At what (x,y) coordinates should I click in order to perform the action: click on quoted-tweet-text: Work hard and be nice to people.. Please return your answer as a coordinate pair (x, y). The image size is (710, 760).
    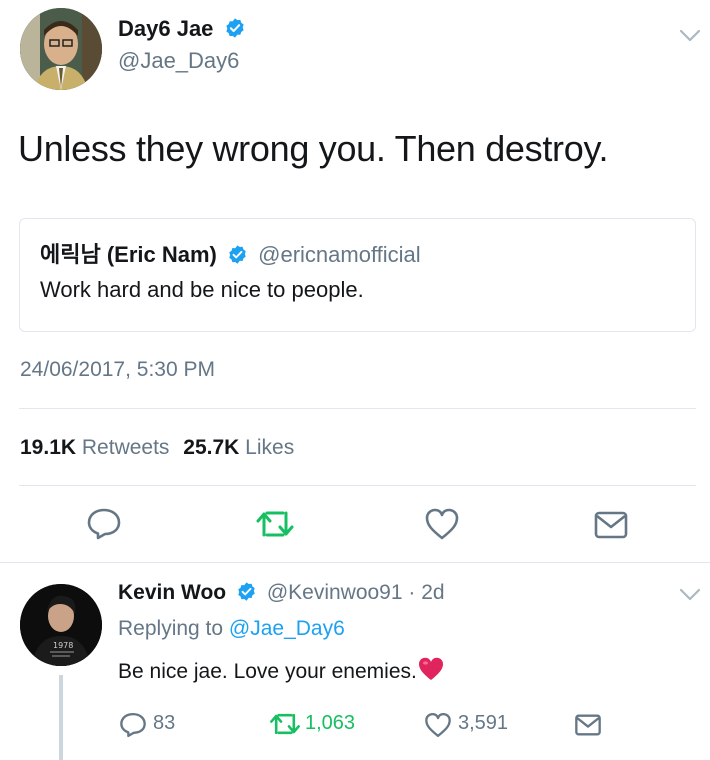
    Looking at the image, I should click on (202, 289).